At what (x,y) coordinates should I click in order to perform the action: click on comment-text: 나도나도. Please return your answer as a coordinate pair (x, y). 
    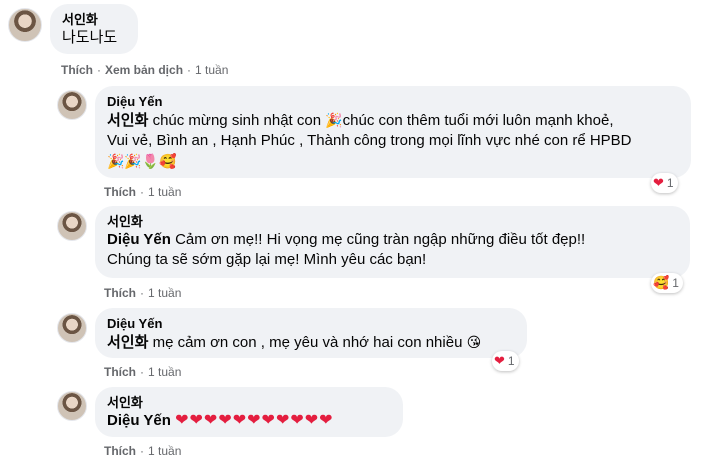
    Looking at the image, I should click on (90, 37).